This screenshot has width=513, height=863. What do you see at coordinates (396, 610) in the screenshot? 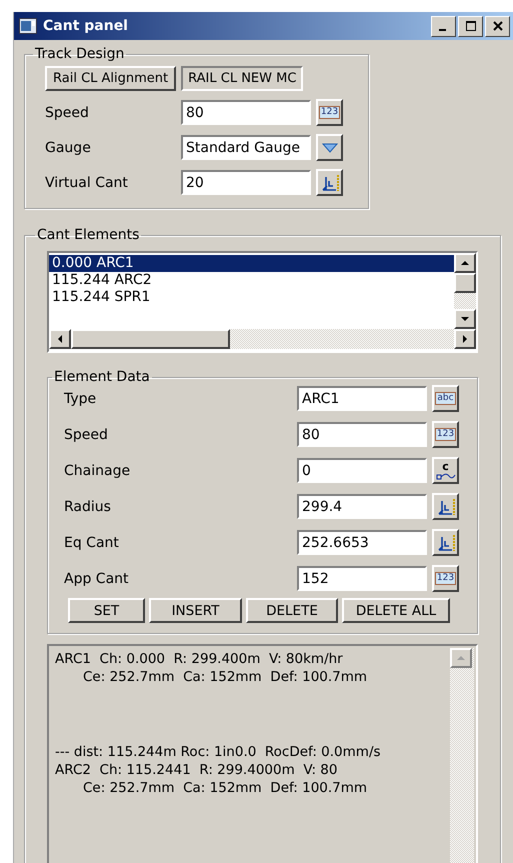
I see `action-button: DELETE ALL` at bounding box center [396, 610].